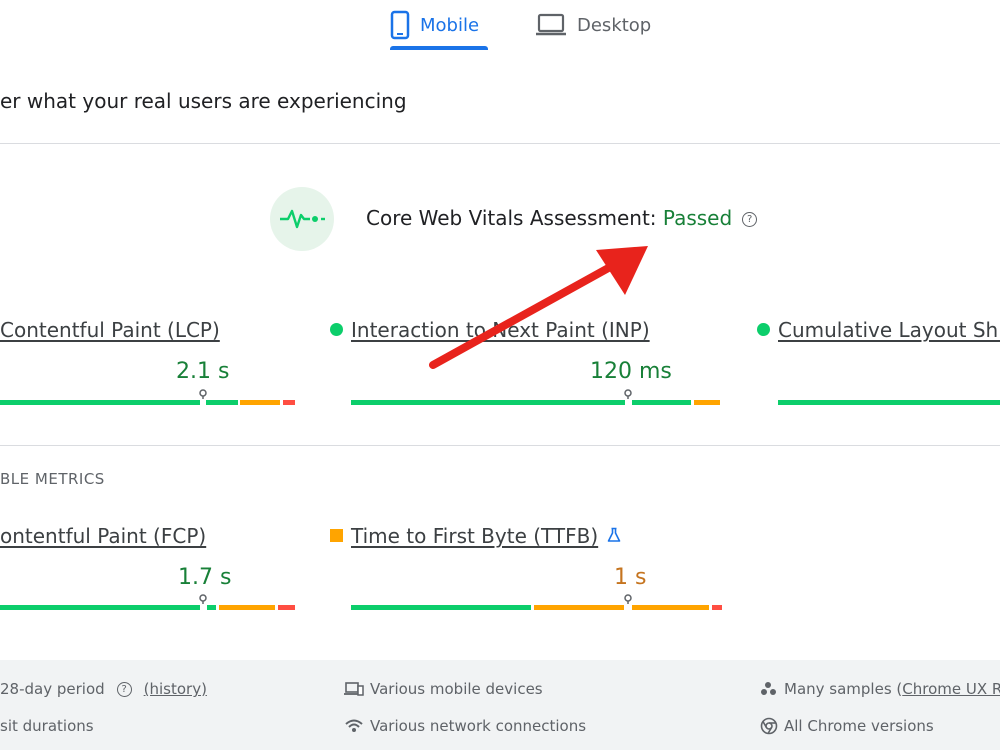 This screenshot has height=750, width=1000. Describe the element at coordinates (302, 219) in the screenshot. I see `vitals-pulse-icon` at that location.